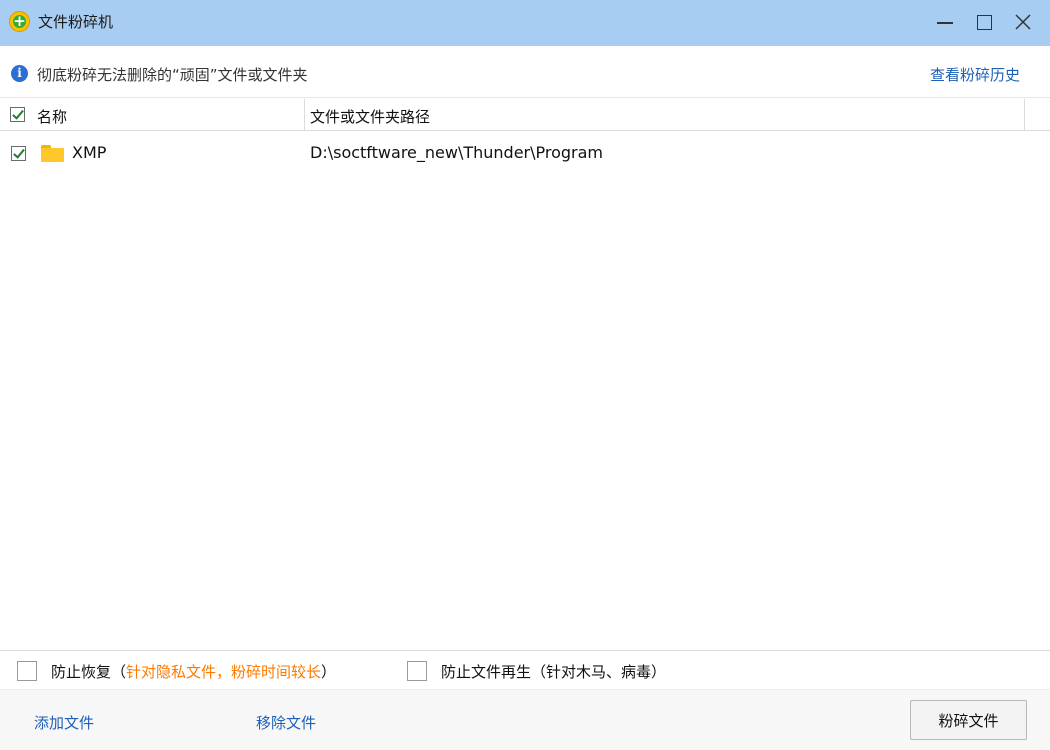  I want to click on remove-files-link: 移除文件, so click(286, 722).